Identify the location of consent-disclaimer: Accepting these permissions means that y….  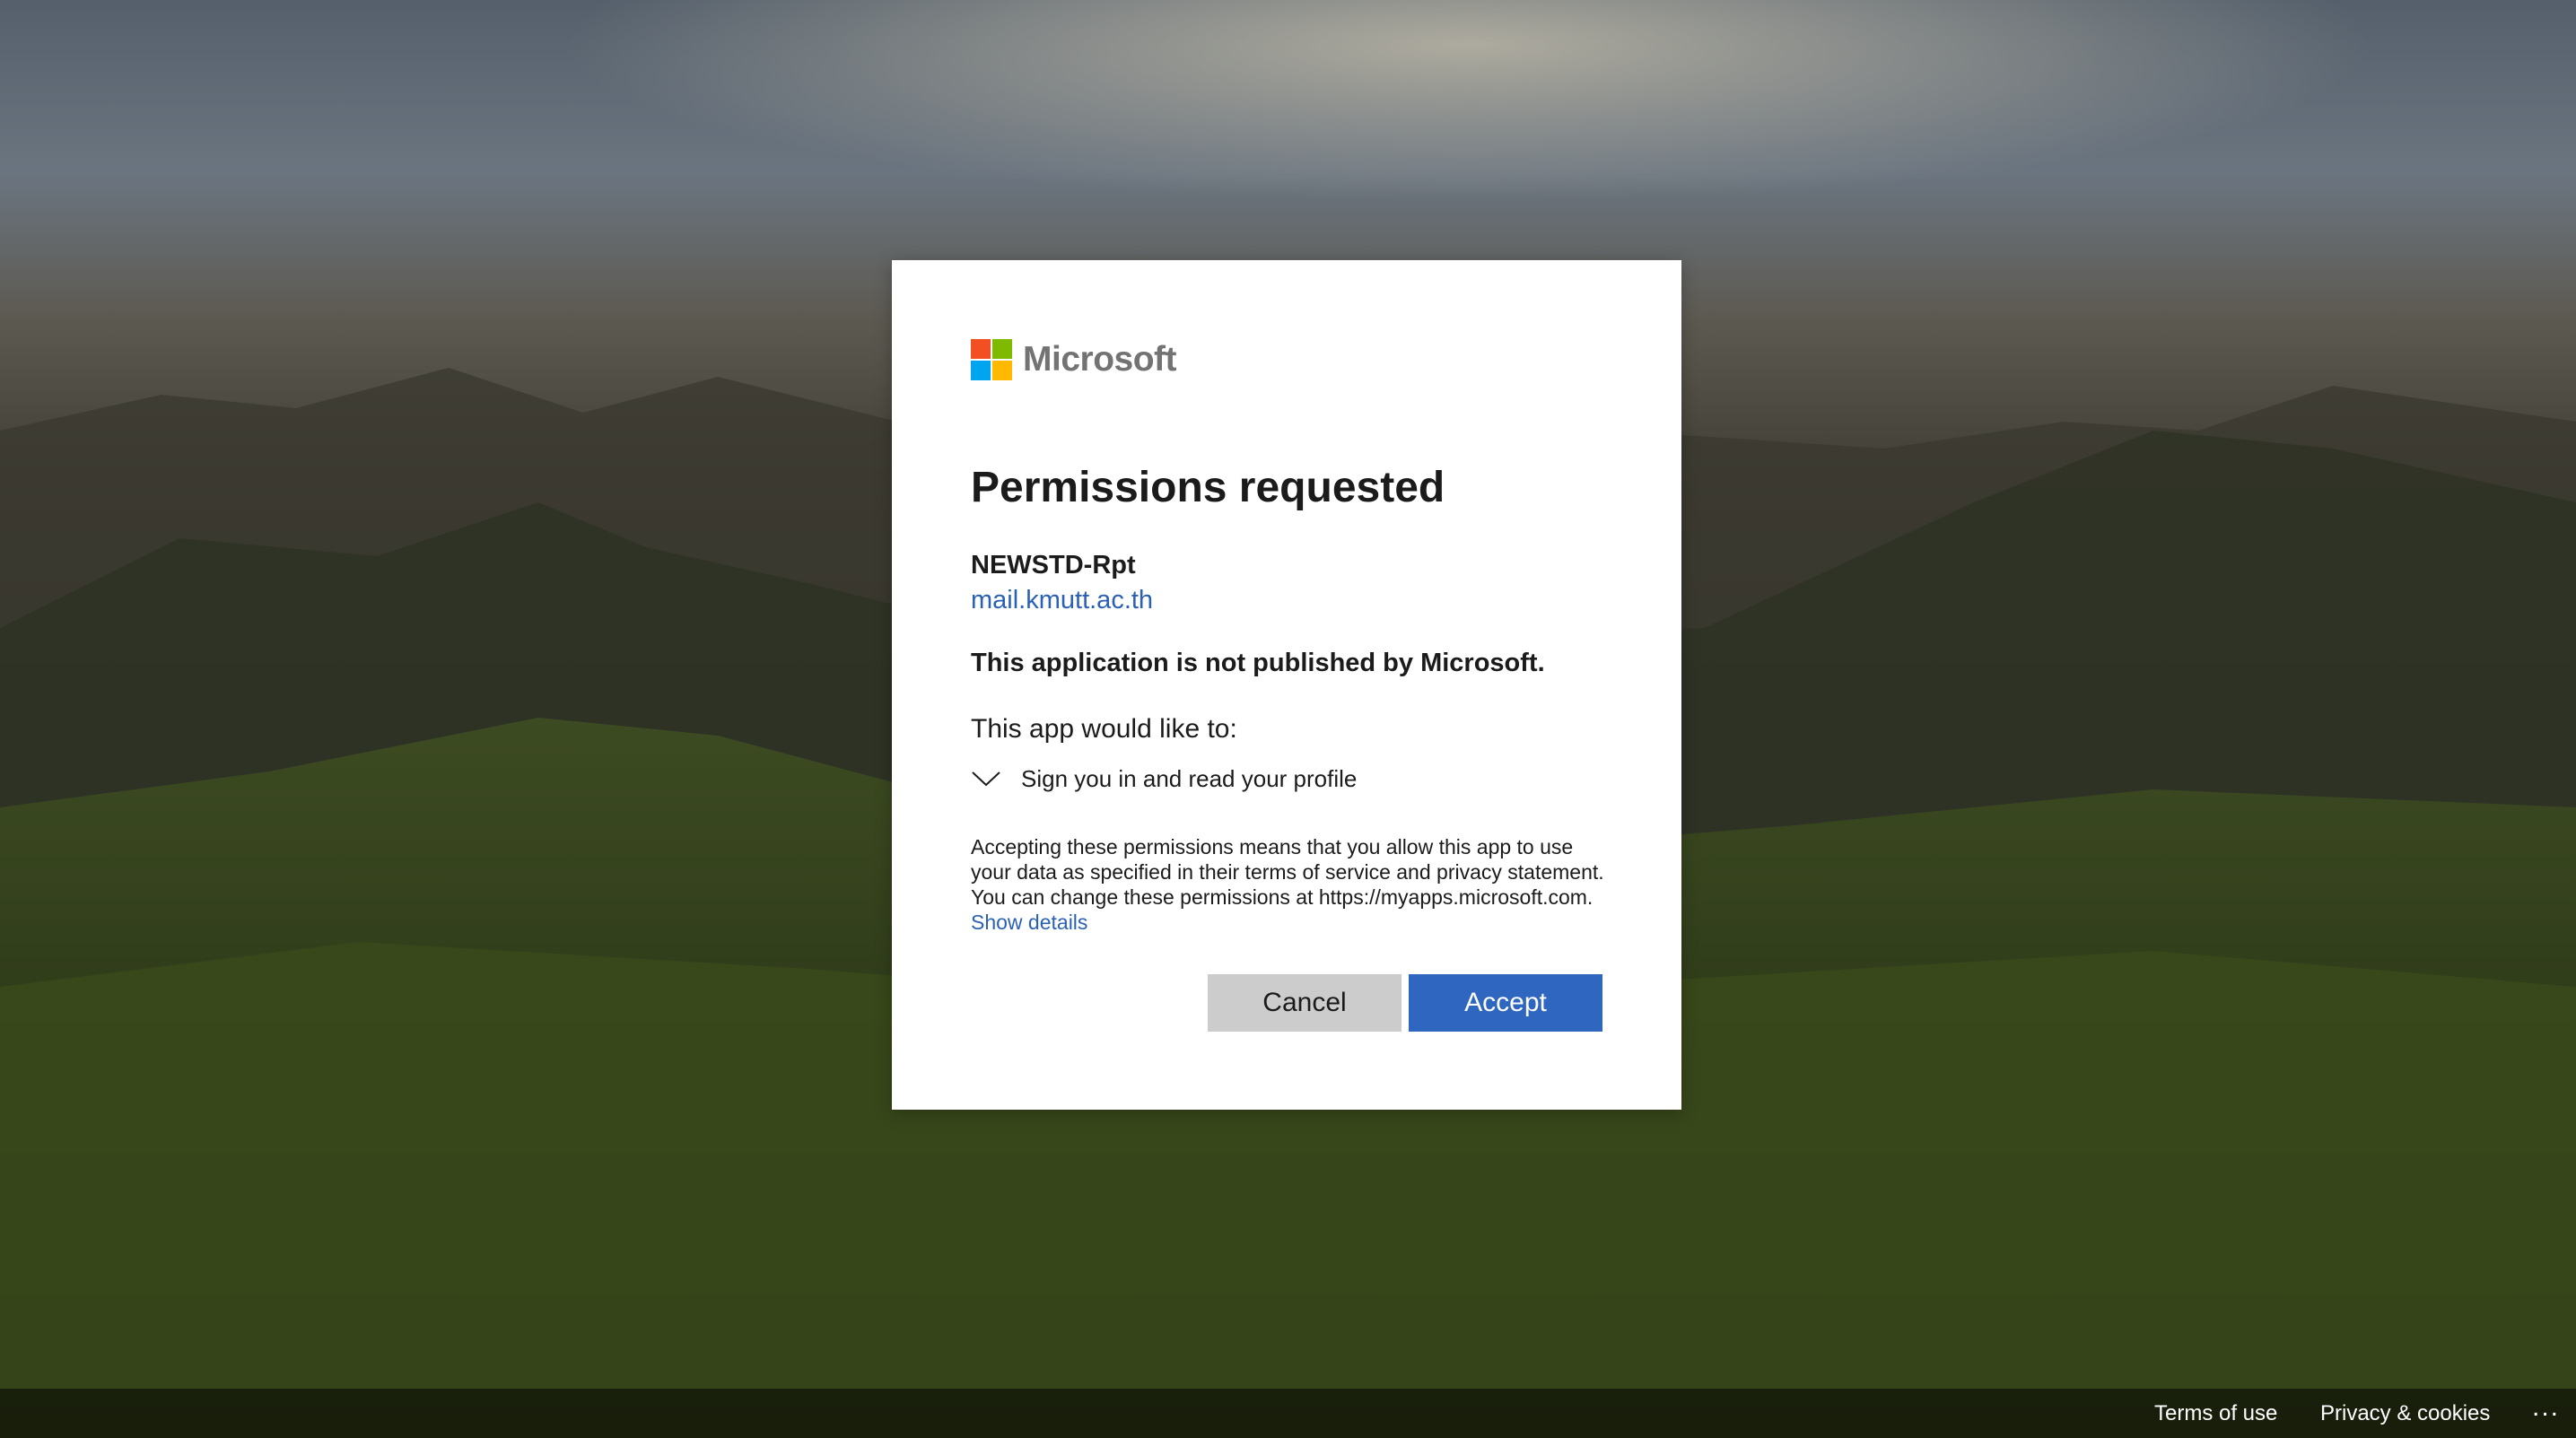
(1294, 884).